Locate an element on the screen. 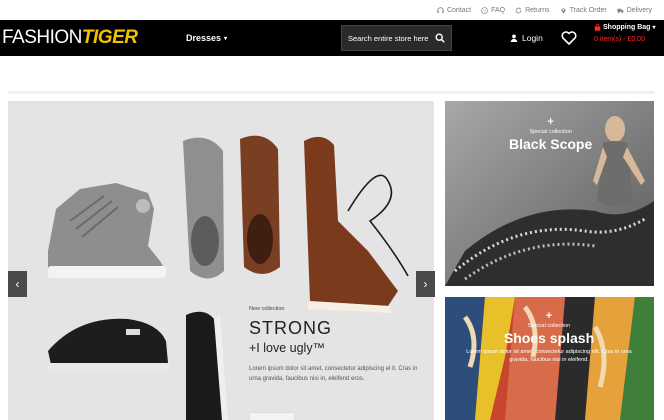  contact-label: Contact is located at coordinates (459, 10).